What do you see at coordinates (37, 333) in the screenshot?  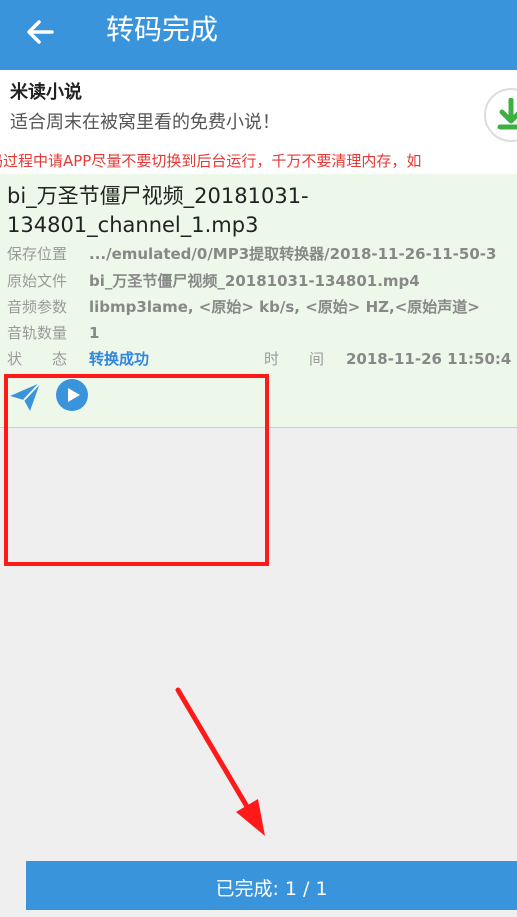 I see `track-count-label: 音轨数量` at bounding box center [37, 333].